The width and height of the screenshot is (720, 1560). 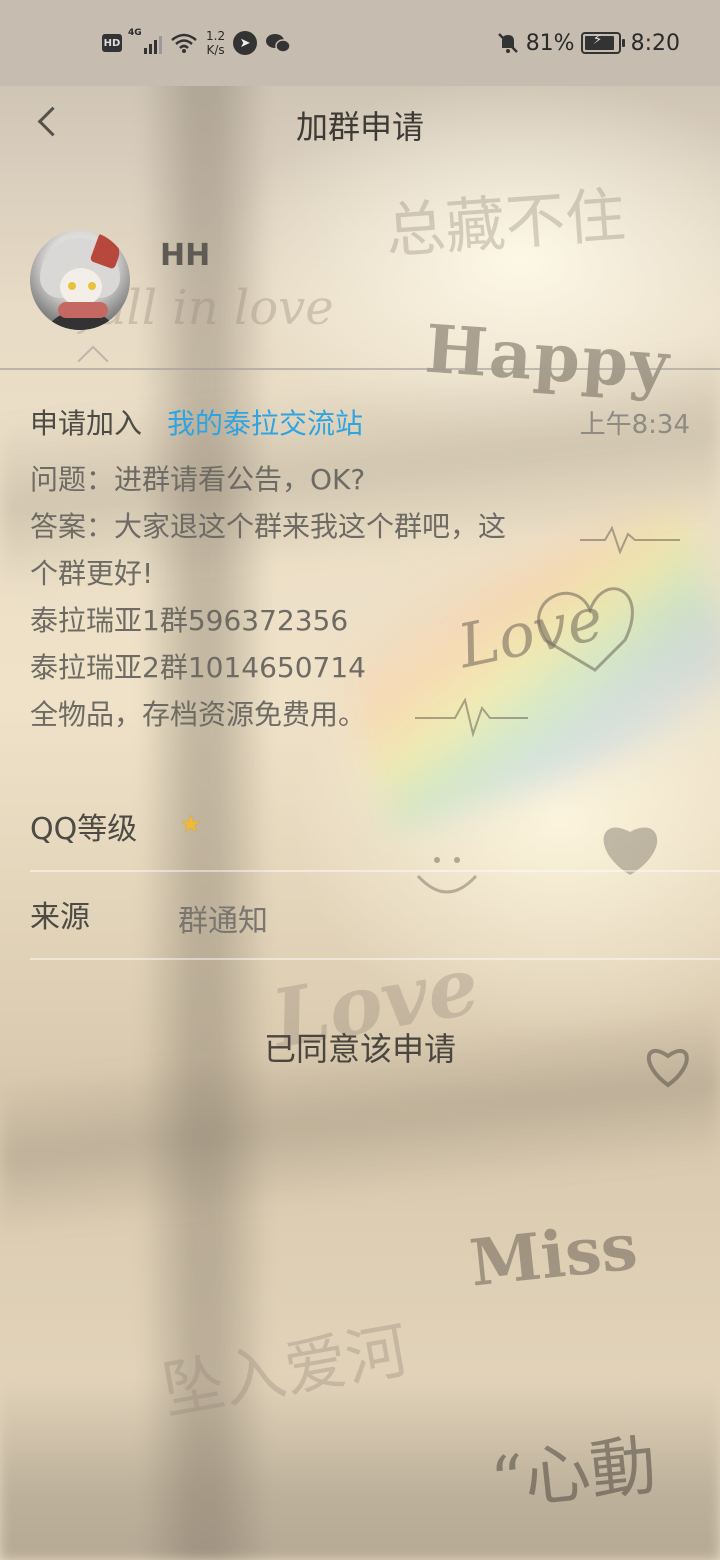 I want to click on wechat-icon, so click(x=278, y=43).